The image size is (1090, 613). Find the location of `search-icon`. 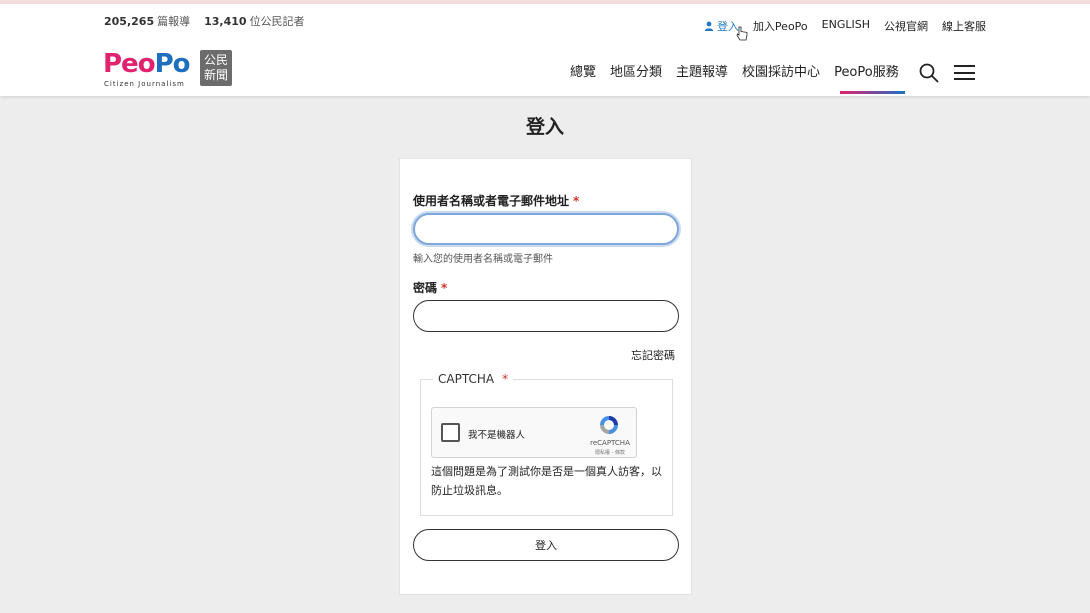

search-icon is located at coordinates (929, 73).